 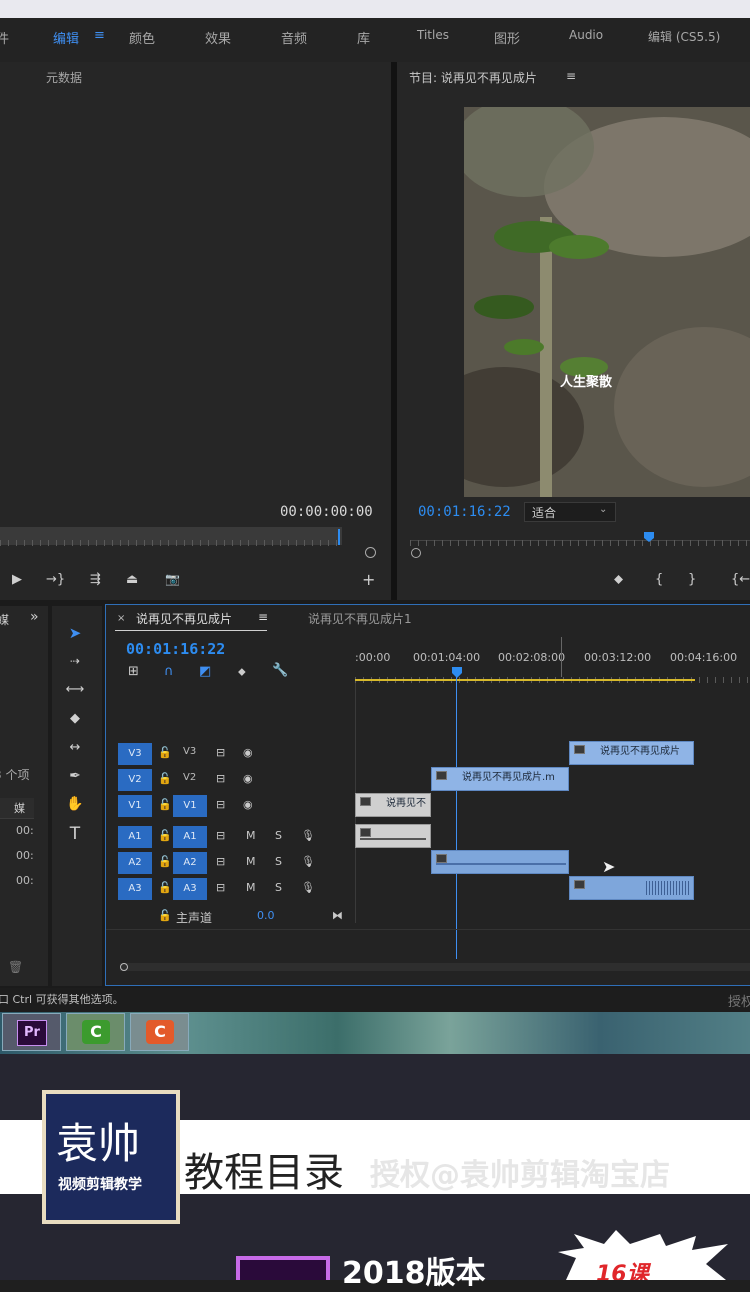 I want to click on workspace-item-editing-cs55: 编辑 (CS5.5), so click(x=684, y=36).